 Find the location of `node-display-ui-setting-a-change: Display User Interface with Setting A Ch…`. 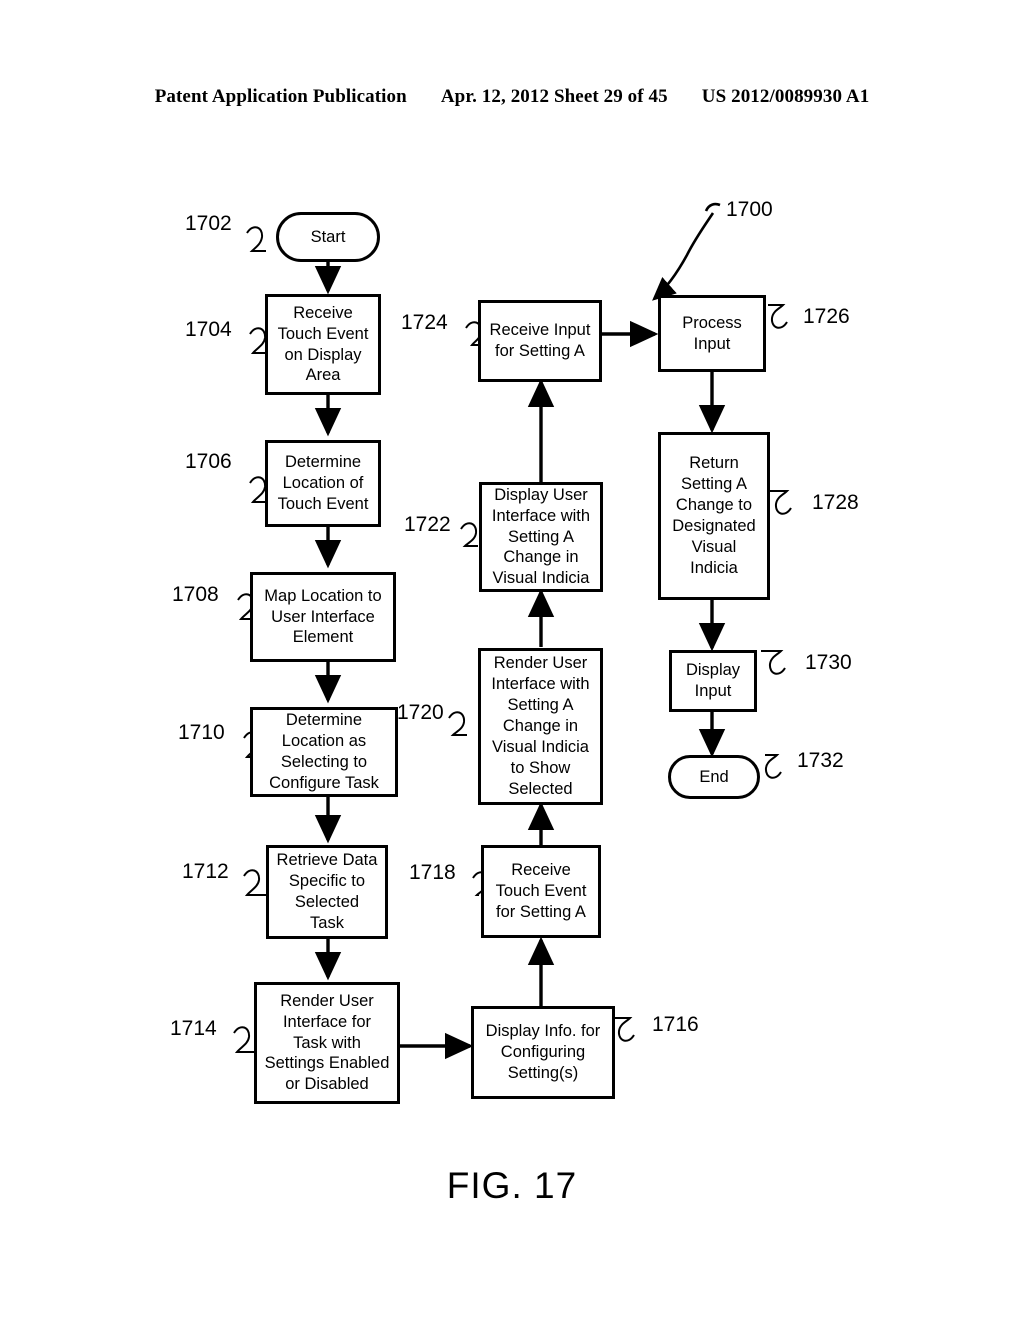

node-display-ui-setting-a-change: Display User Interface with Setting A Ch… is located at coordinates (541, 537).